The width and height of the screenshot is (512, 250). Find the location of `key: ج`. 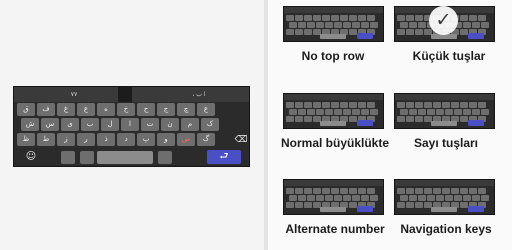

key: ج is located at coordinates (166, 109).